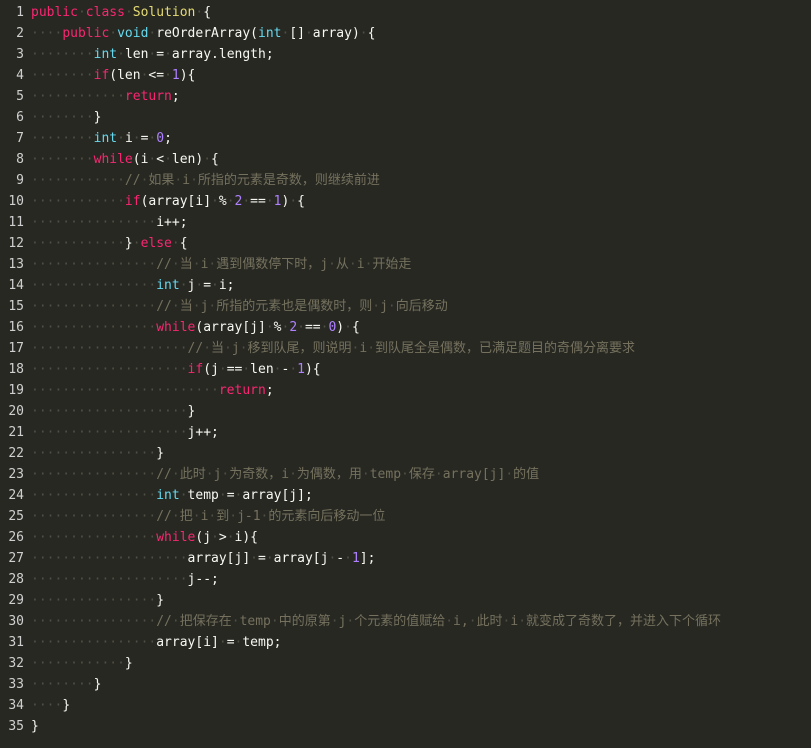  What do you see at coordinates (405, 705) in the screenshot?
I see `code-line: 34 ····}` at bounding box center [405, 705].